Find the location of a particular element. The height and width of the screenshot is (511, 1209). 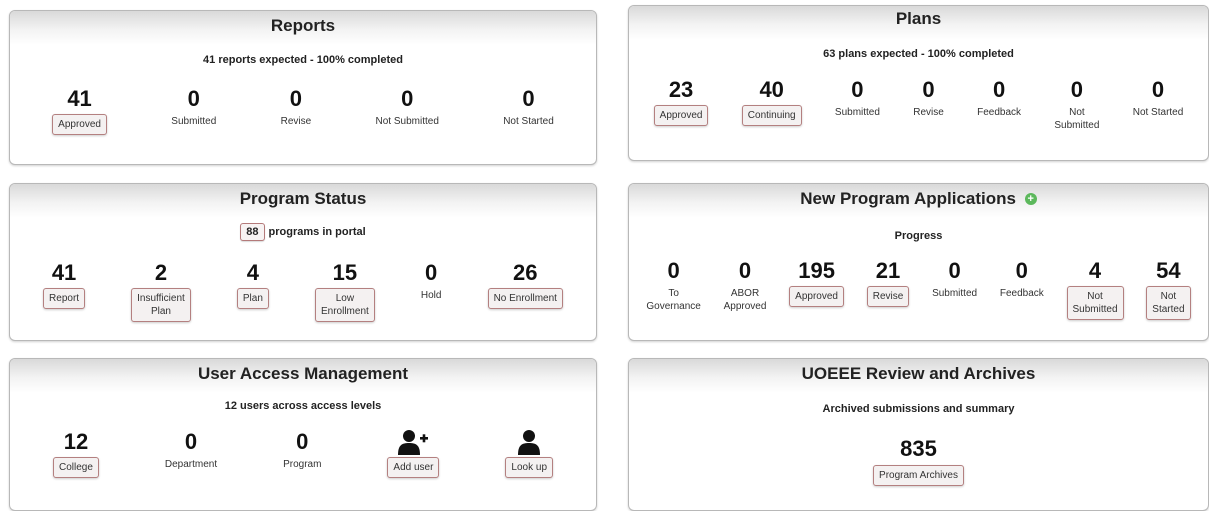

plans-not-started-label: Not Started is located at coordinates (1158, 112).